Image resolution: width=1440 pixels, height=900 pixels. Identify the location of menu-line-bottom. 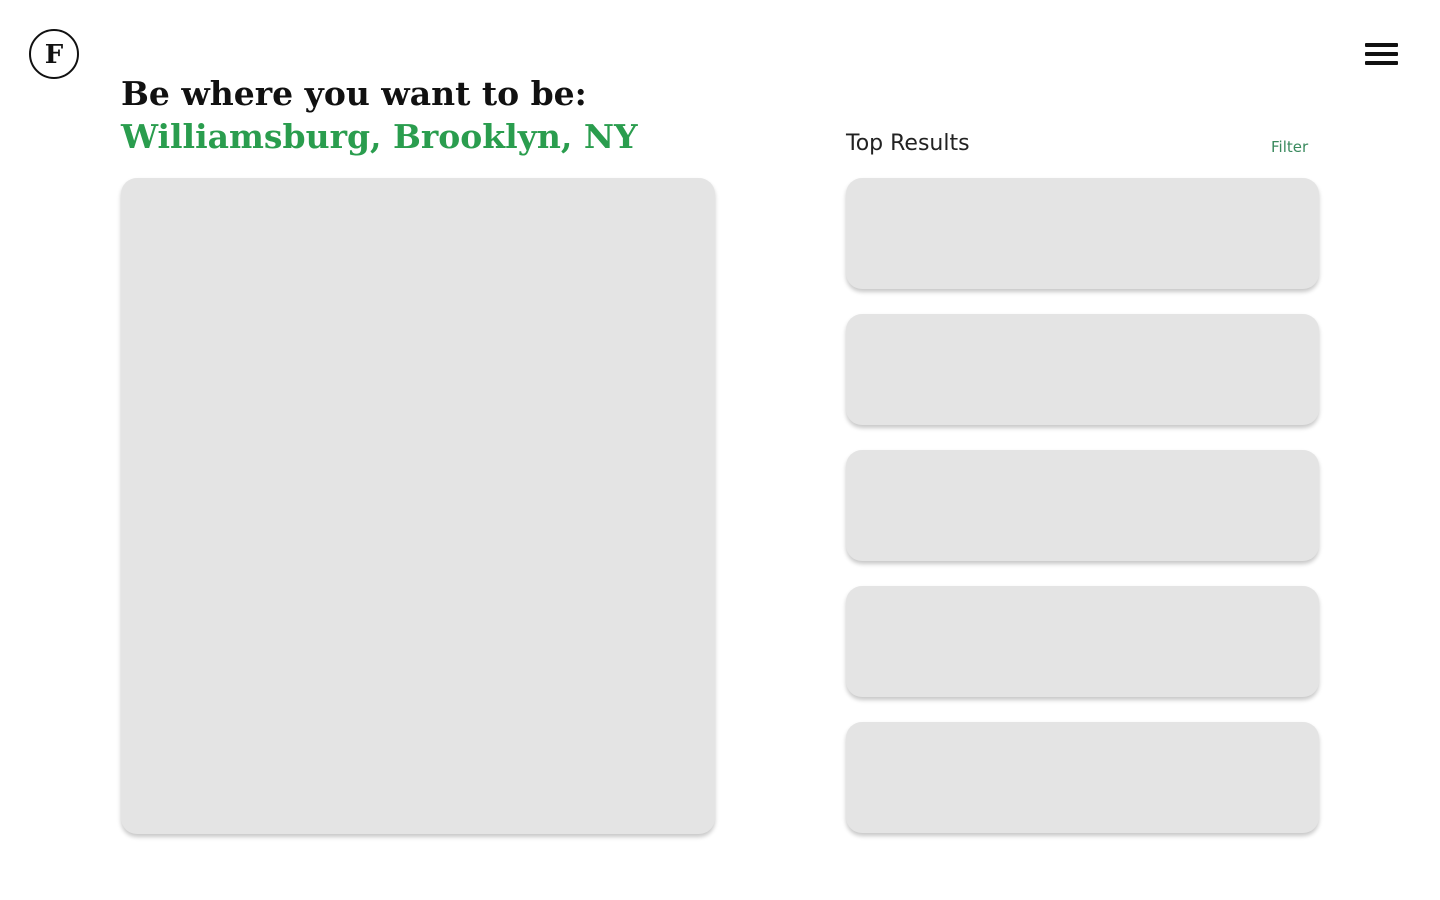
(1381, 63).